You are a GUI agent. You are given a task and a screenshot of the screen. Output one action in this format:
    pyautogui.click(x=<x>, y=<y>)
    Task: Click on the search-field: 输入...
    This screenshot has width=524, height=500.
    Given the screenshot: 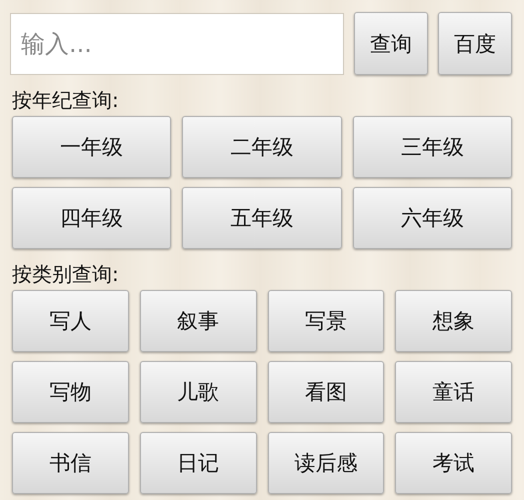 What is the action you would take?
    pyautogui.click(x=177, y=43)
    